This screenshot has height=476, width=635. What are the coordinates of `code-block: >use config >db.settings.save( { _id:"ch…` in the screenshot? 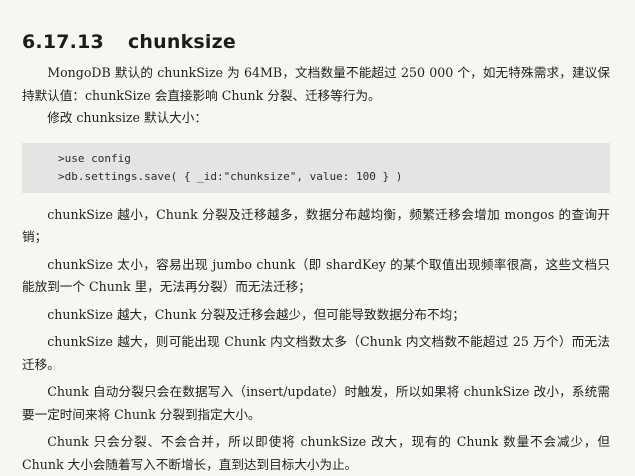 It's located at (316, 167).